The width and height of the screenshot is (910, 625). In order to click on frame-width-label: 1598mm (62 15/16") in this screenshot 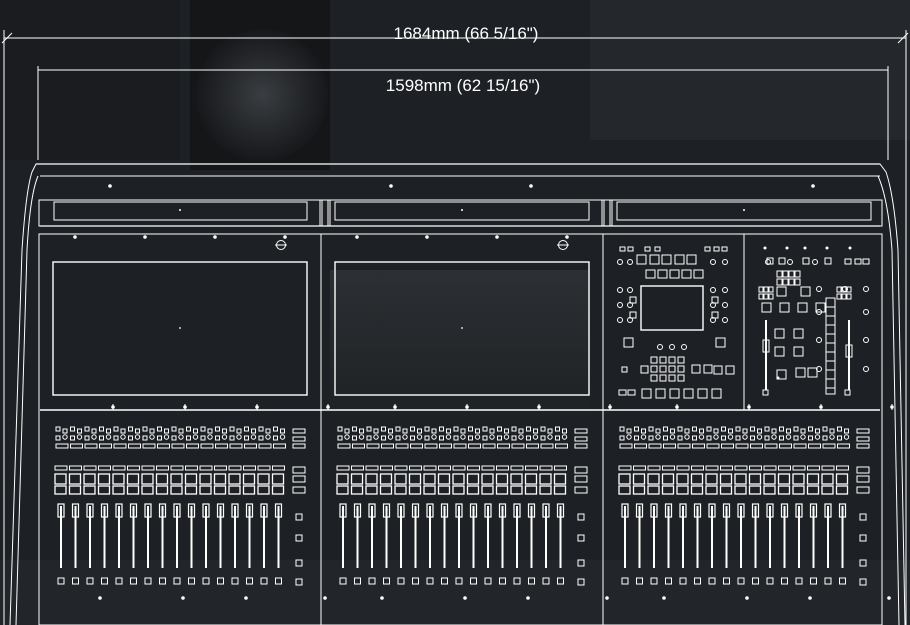, I will do `click(463, 85)`.